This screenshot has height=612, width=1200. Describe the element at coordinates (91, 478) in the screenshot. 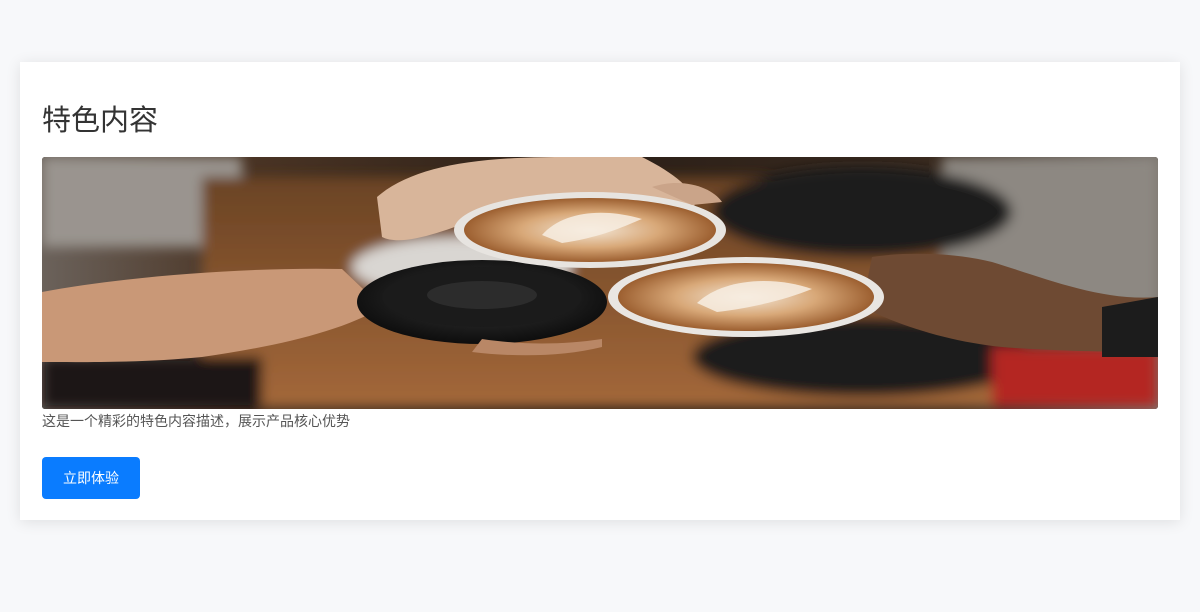

I see `try-now-button: 立即体验` at that location.